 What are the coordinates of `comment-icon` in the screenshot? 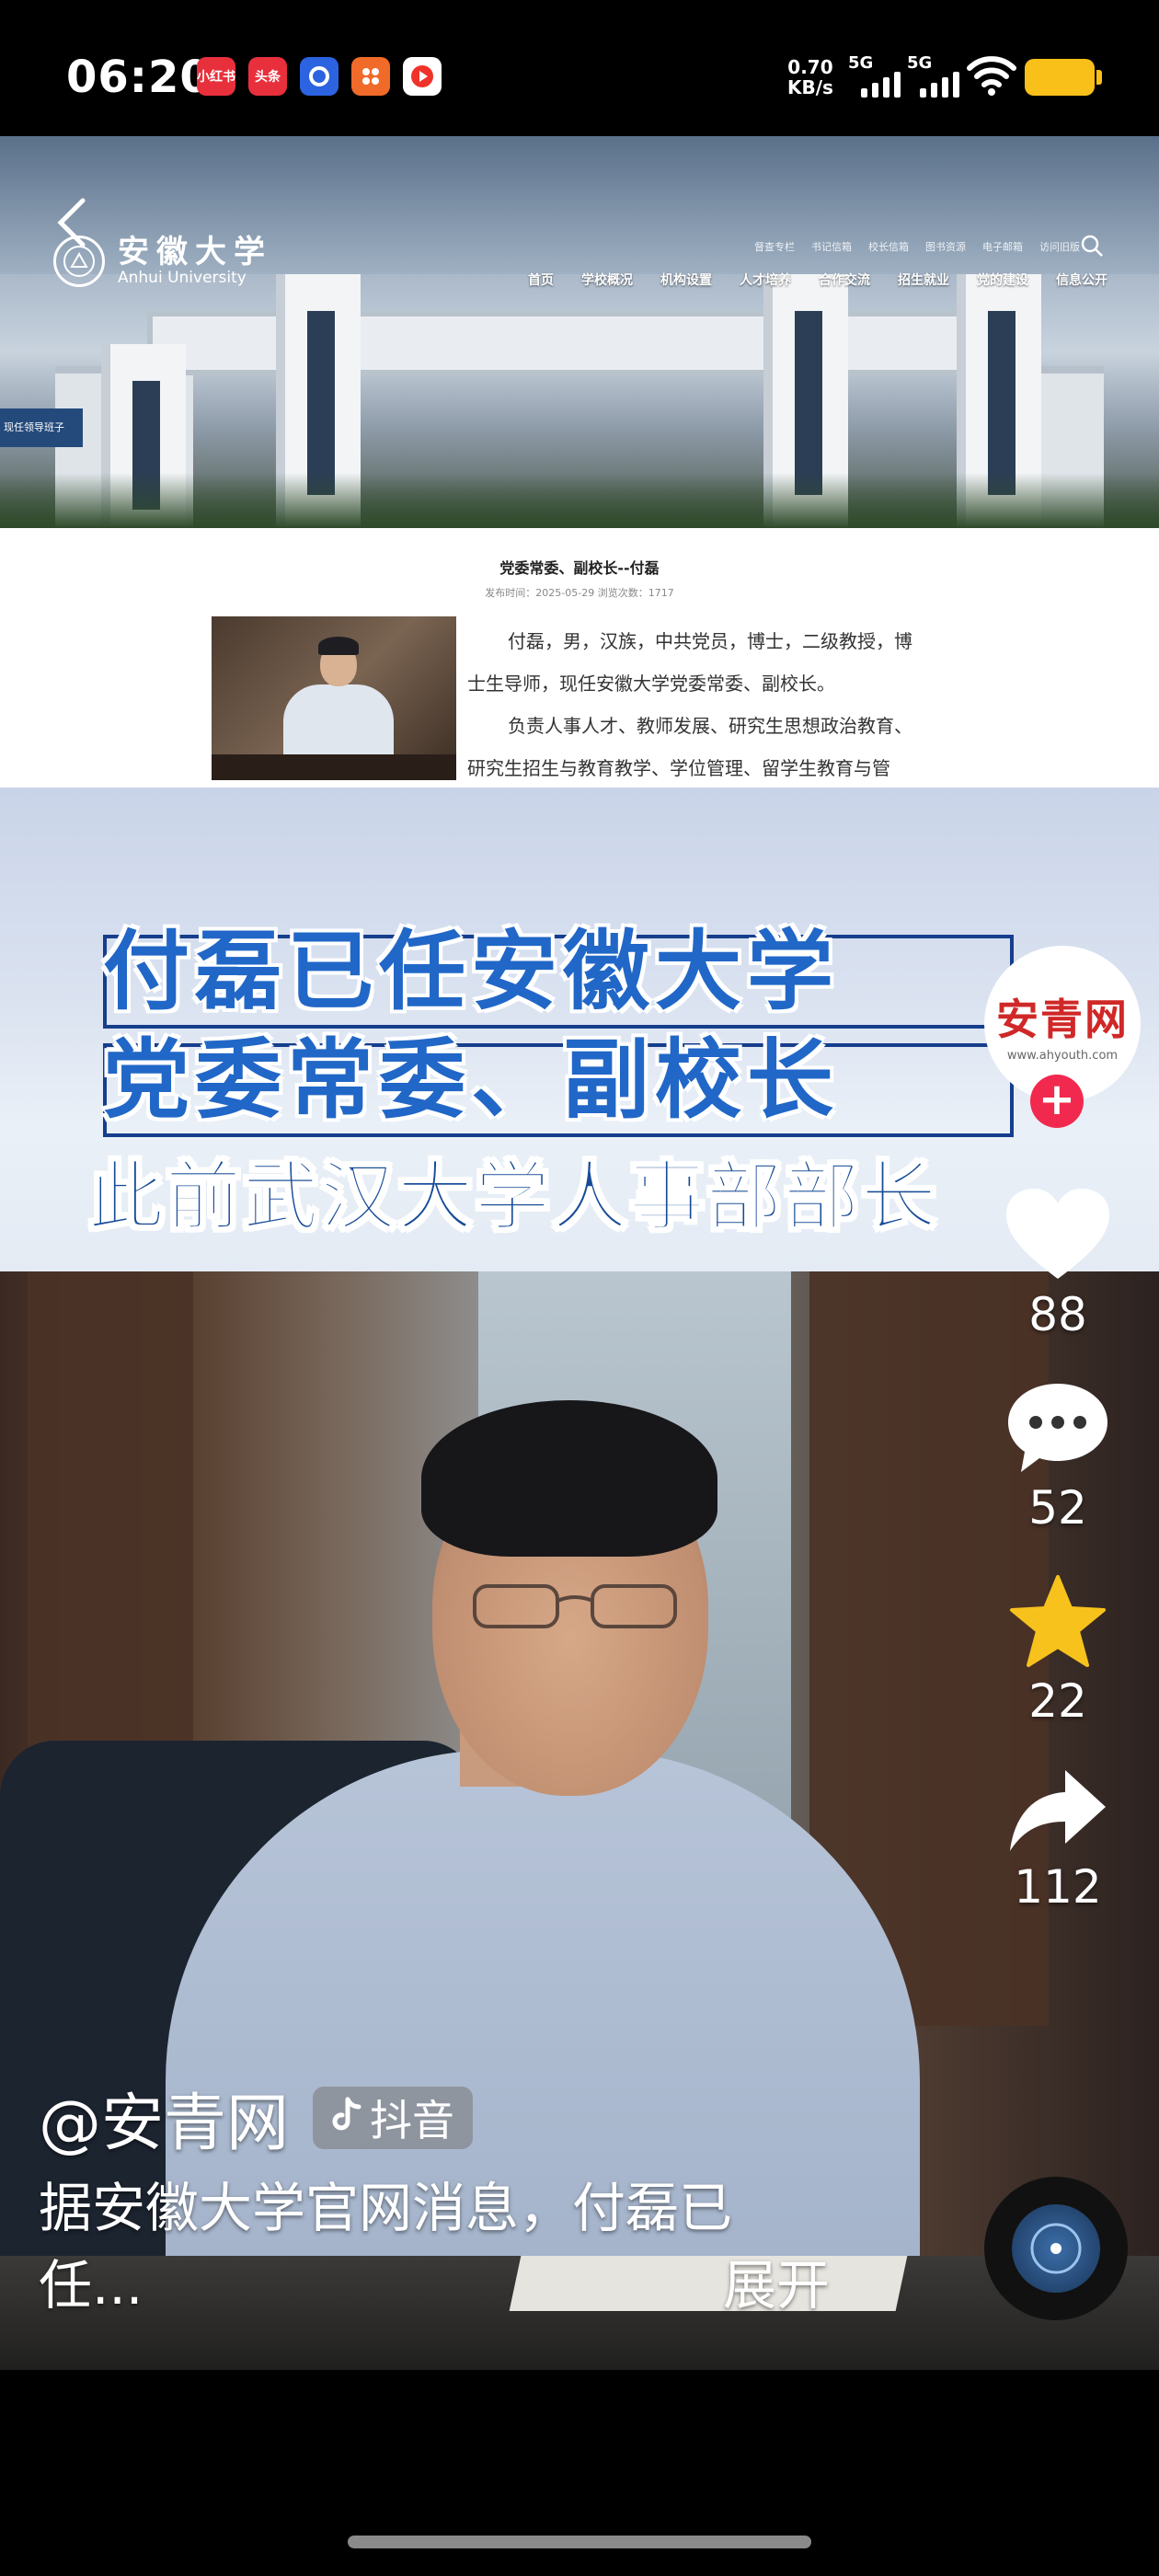 It's located at (1057, 1428).